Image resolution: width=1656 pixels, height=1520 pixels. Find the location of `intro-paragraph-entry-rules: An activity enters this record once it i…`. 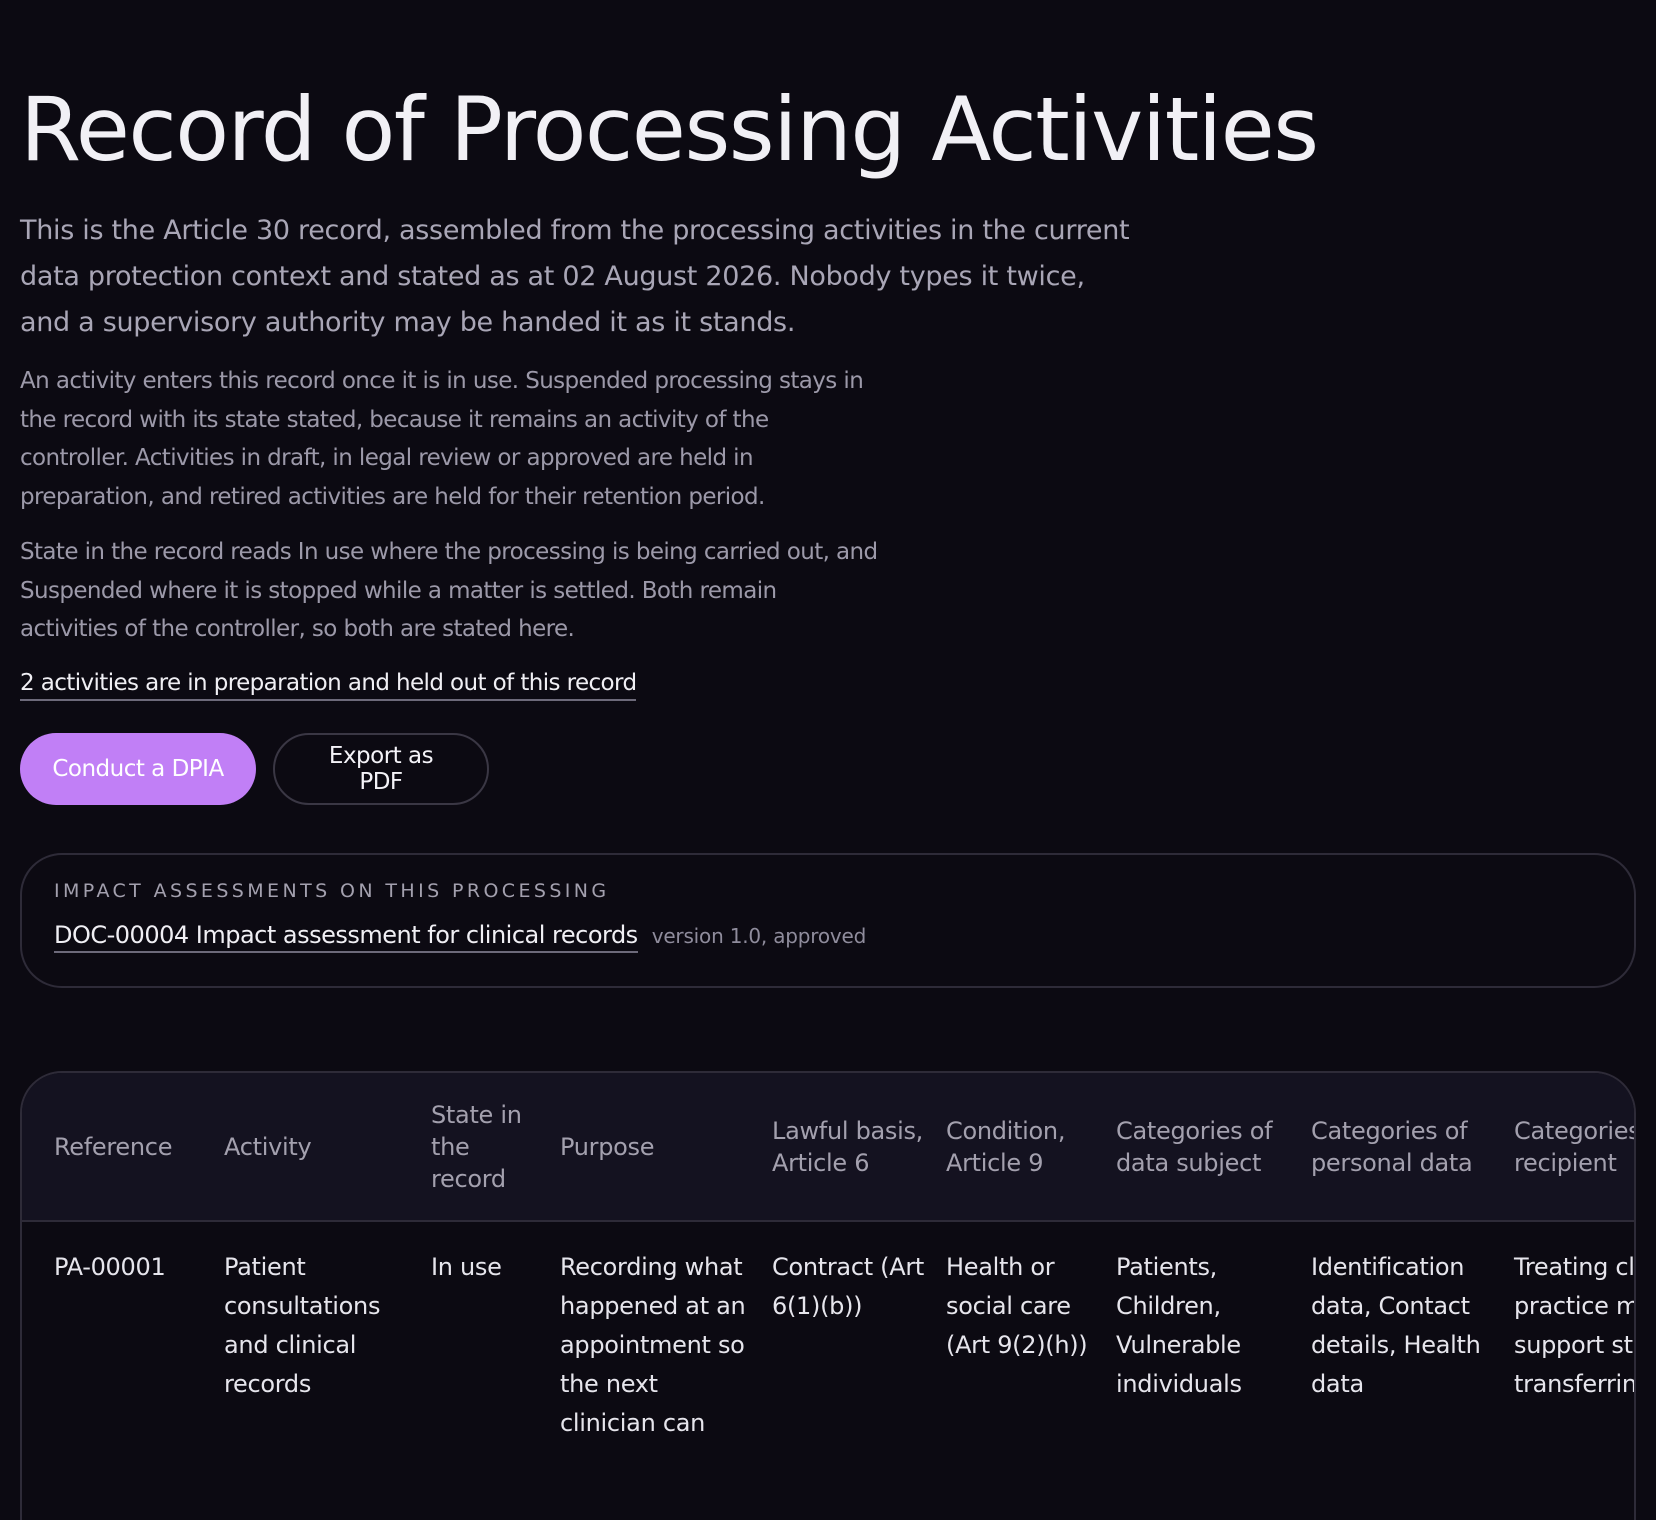

intro-paragraph-entry-rules: An activity enters this record once it i… is located at coordinates (442, 439).